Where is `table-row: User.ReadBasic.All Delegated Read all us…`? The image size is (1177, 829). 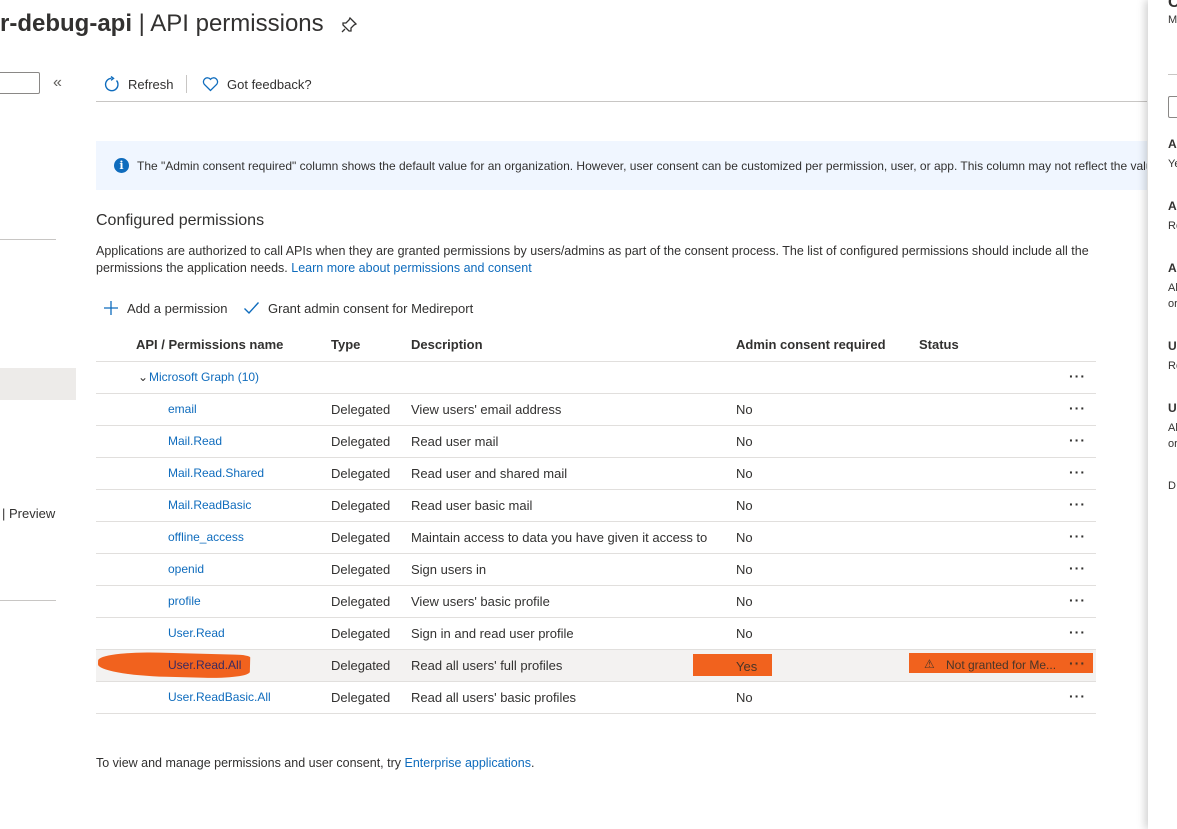 table-row: User.ReadBasic.All Delegated Read all us… is located at coordinates (596, 697).